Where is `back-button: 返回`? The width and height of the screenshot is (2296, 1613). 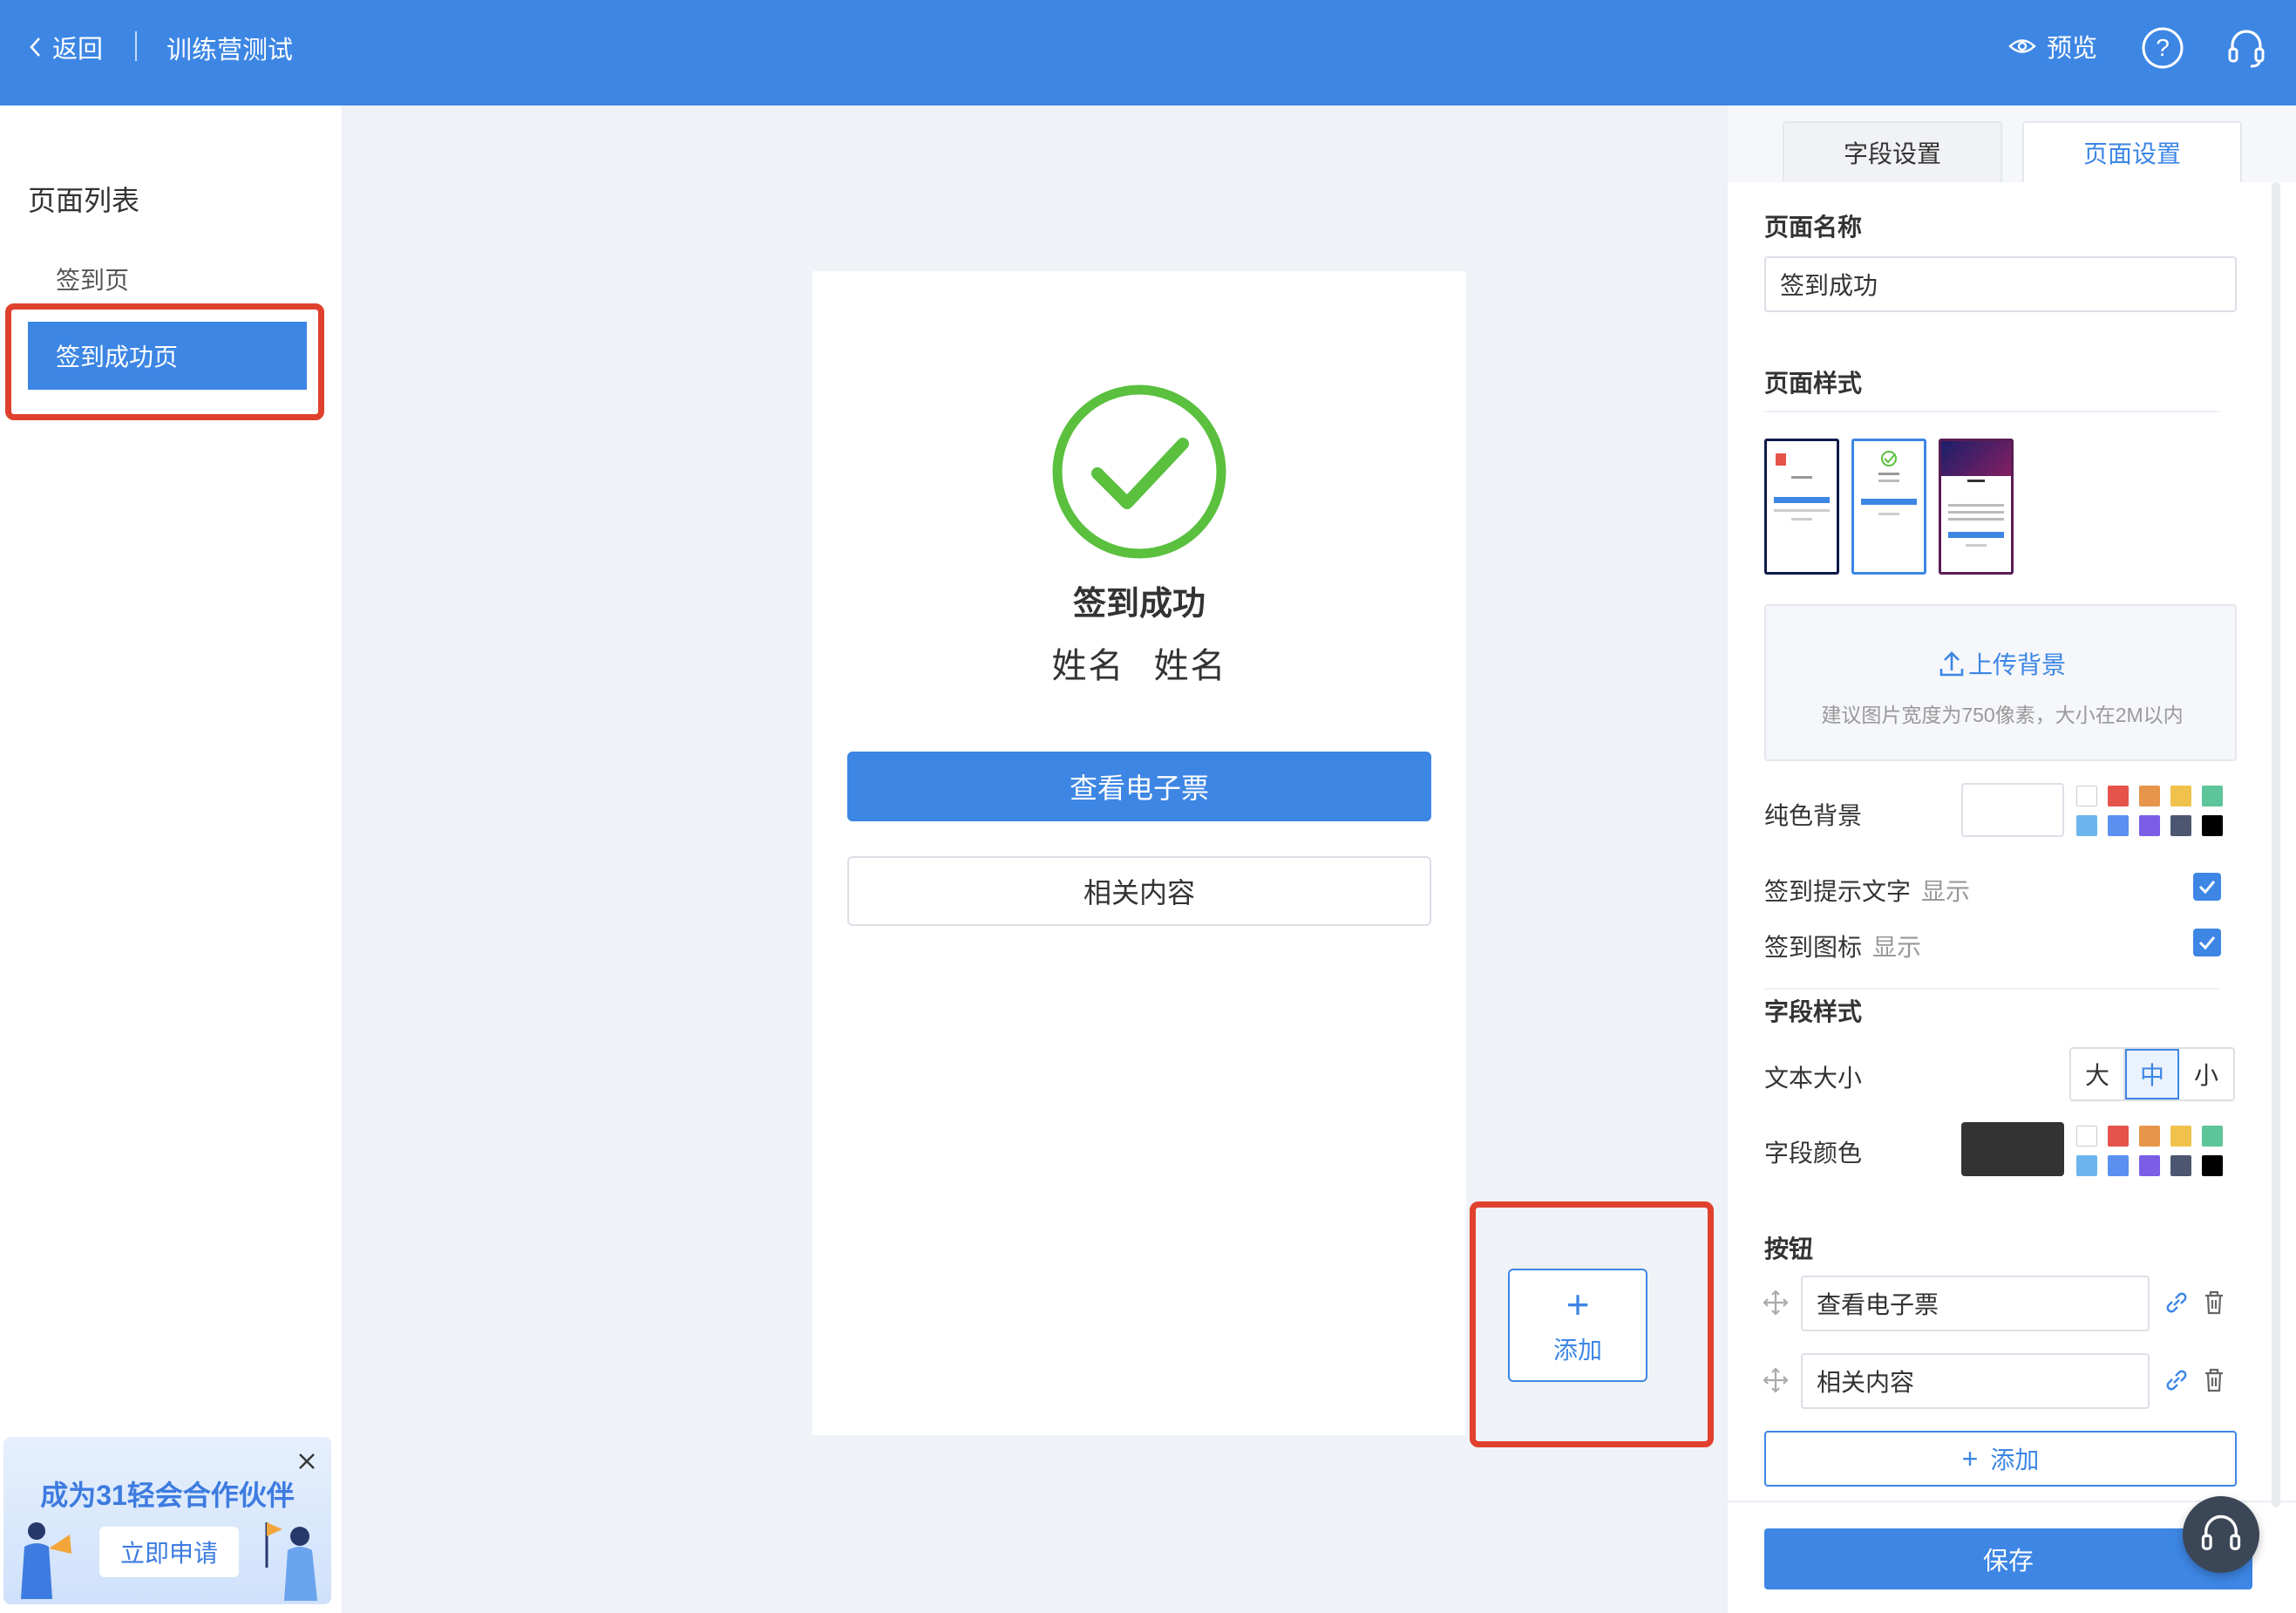 back-button: 返回 is located at coordinates (65, 47).